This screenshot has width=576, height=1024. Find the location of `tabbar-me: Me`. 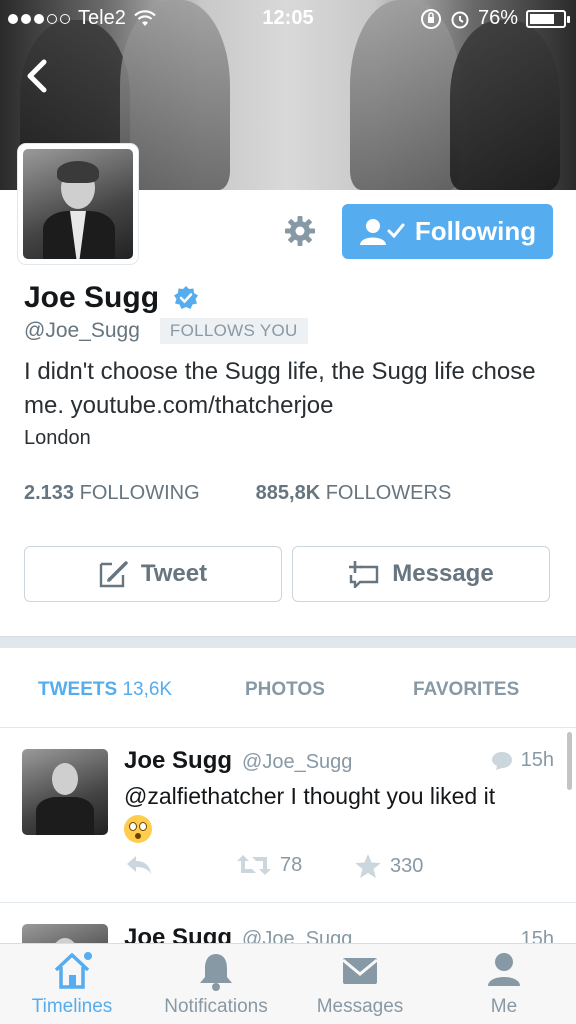

tabbar-me: Me is located at coordinates (504, 984).